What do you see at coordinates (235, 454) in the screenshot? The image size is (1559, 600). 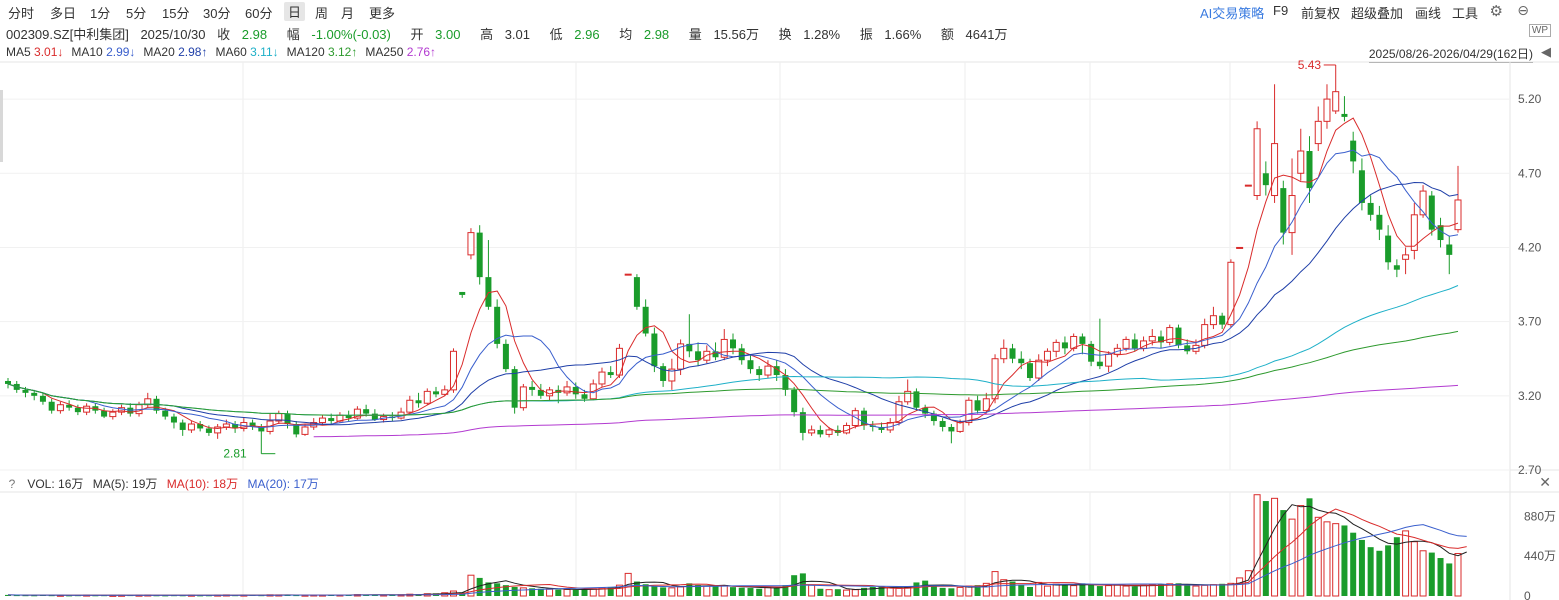 I see `min-price-label: 2.81` at bounding box center [235, 454].